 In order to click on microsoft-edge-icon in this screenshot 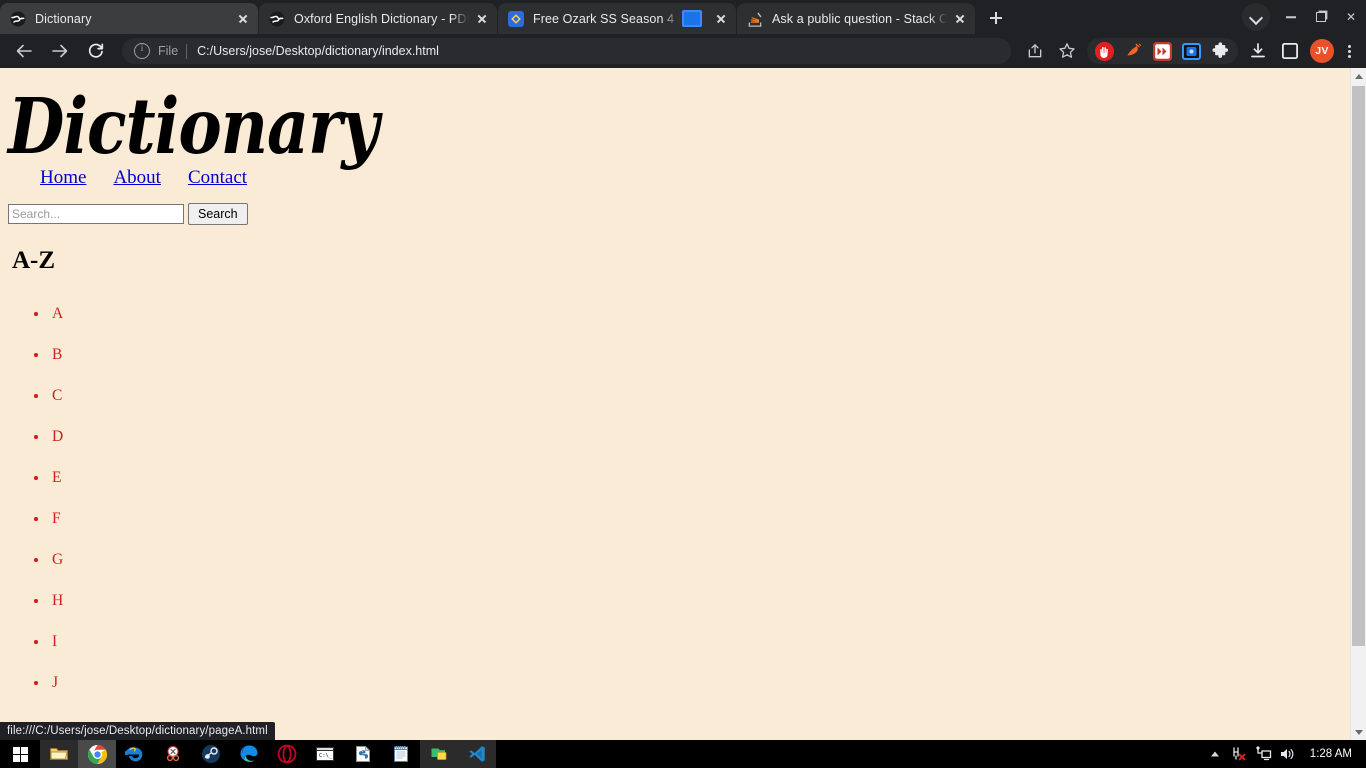, I will do `click(249, 753)`.